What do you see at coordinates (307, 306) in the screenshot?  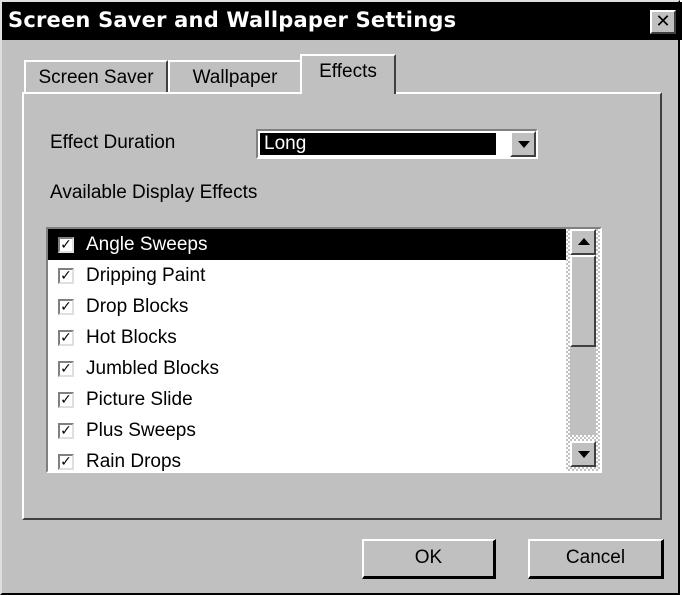 I see `list-item: ✓ Drop Blocks` at bounding box center [307, 306].